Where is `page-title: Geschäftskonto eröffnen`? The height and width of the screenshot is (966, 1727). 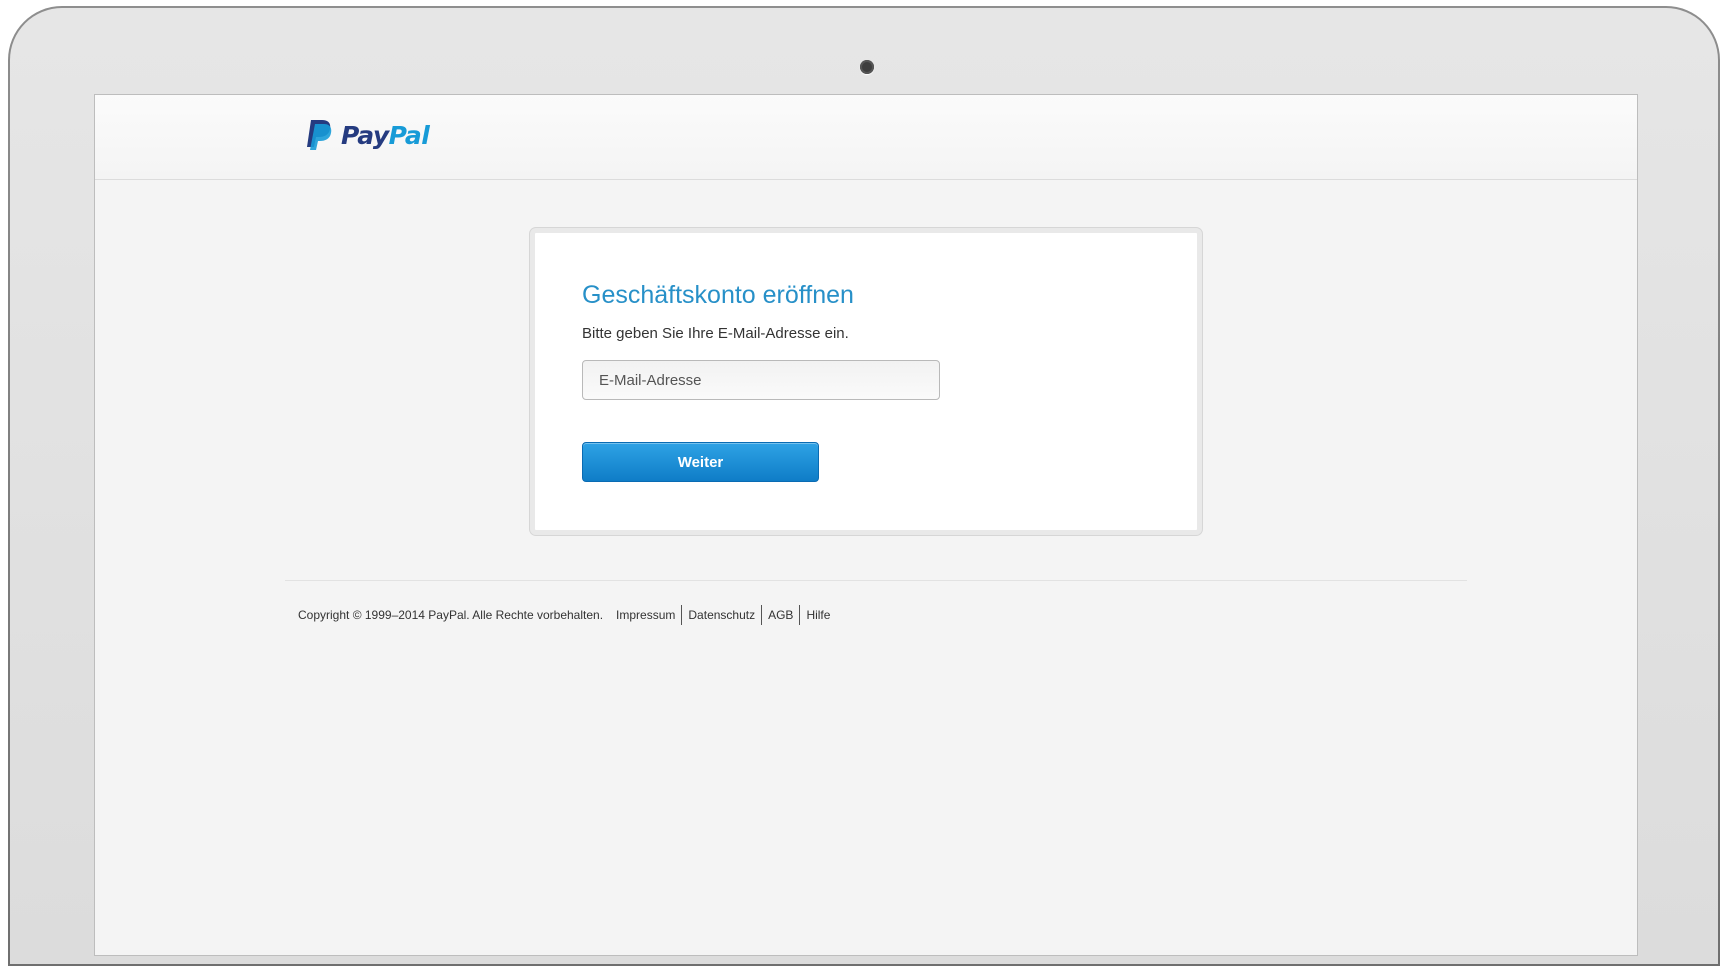 page-title: Geschäftskonto eröffnen is located at coordinates (718, 295).